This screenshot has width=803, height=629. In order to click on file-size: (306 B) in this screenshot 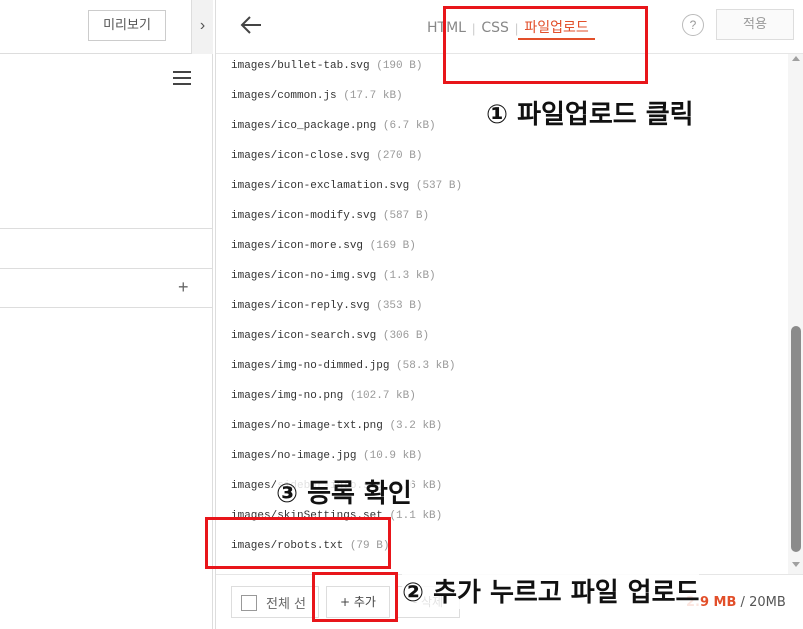, I will do `click(406, 336)`.